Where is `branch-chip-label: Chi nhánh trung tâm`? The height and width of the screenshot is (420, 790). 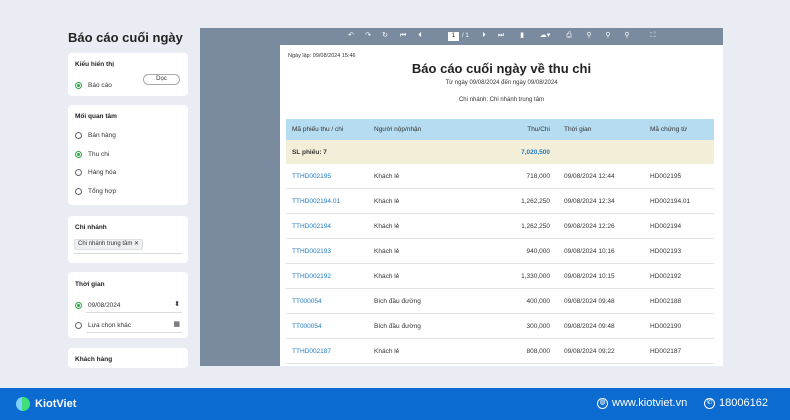
branch-chip-label: Chi nhánh trung tâm is located at coordinates (105, 244).